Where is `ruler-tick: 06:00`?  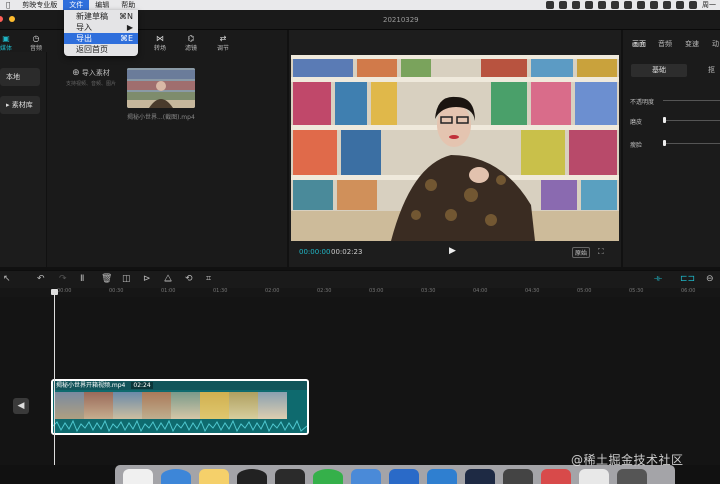
ruler-tick: 06:00 is located at coordinates (688, 291).